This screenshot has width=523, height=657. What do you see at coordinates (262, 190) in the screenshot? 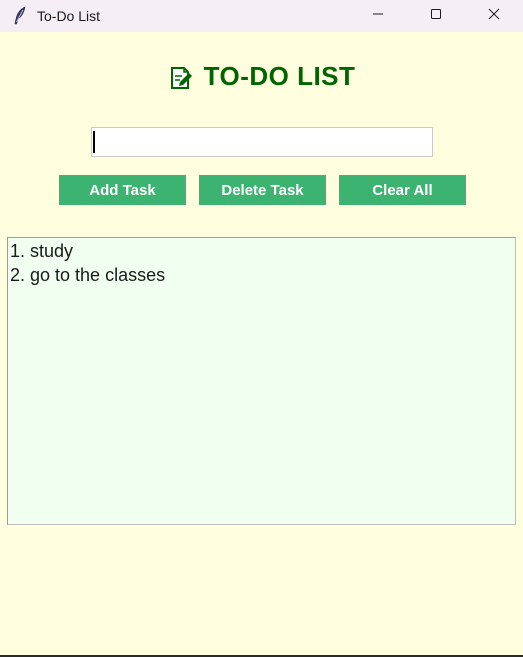
I see `delete-task-button: Delete Task` at bounding box center [262, 190].